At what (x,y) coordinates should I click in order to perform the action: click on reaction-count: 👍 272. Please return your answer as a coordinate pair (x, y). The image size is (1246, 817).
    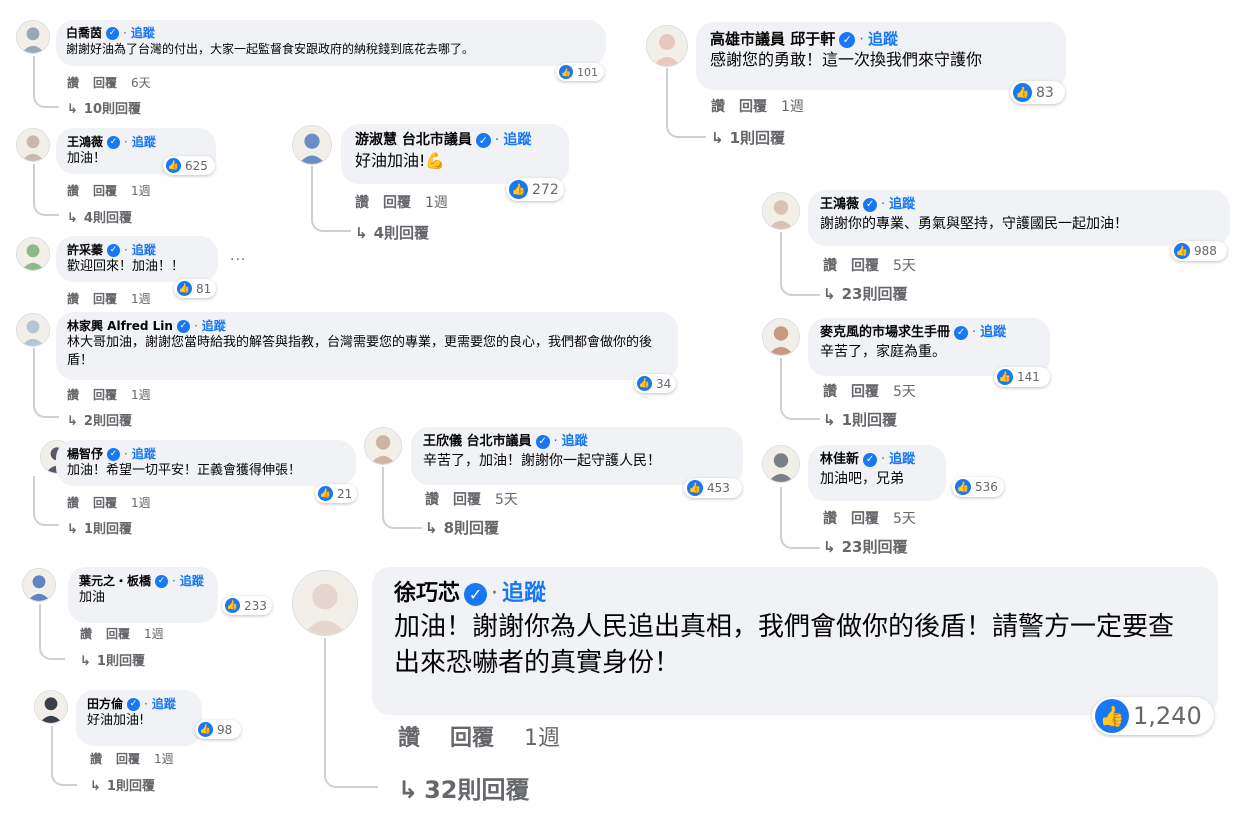
    Looking at the image, I should click on (535, 189).